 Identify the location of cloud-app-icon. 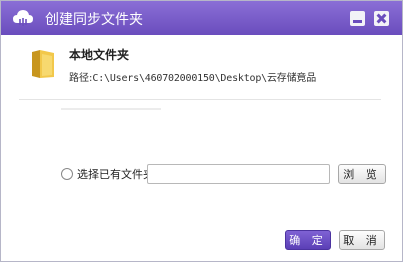
(23, 18).